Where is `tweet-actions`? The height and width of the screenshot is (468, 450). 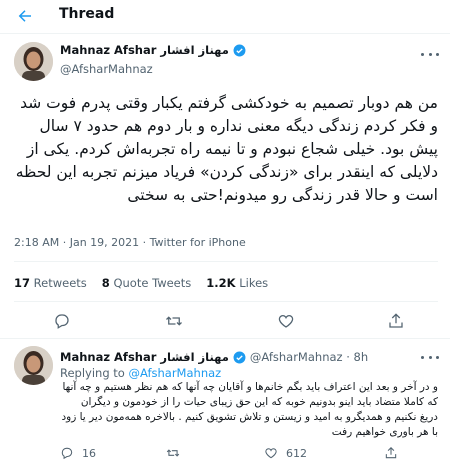 tweet-actions is located at coordinates (225, 321).